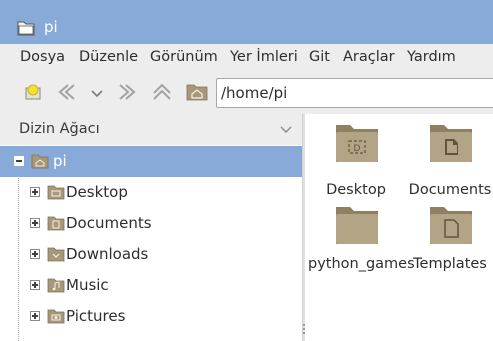 The height and width of the screenshot is (341, 493). I want to click on tree-item-documents: Documents, so click(151, 223).